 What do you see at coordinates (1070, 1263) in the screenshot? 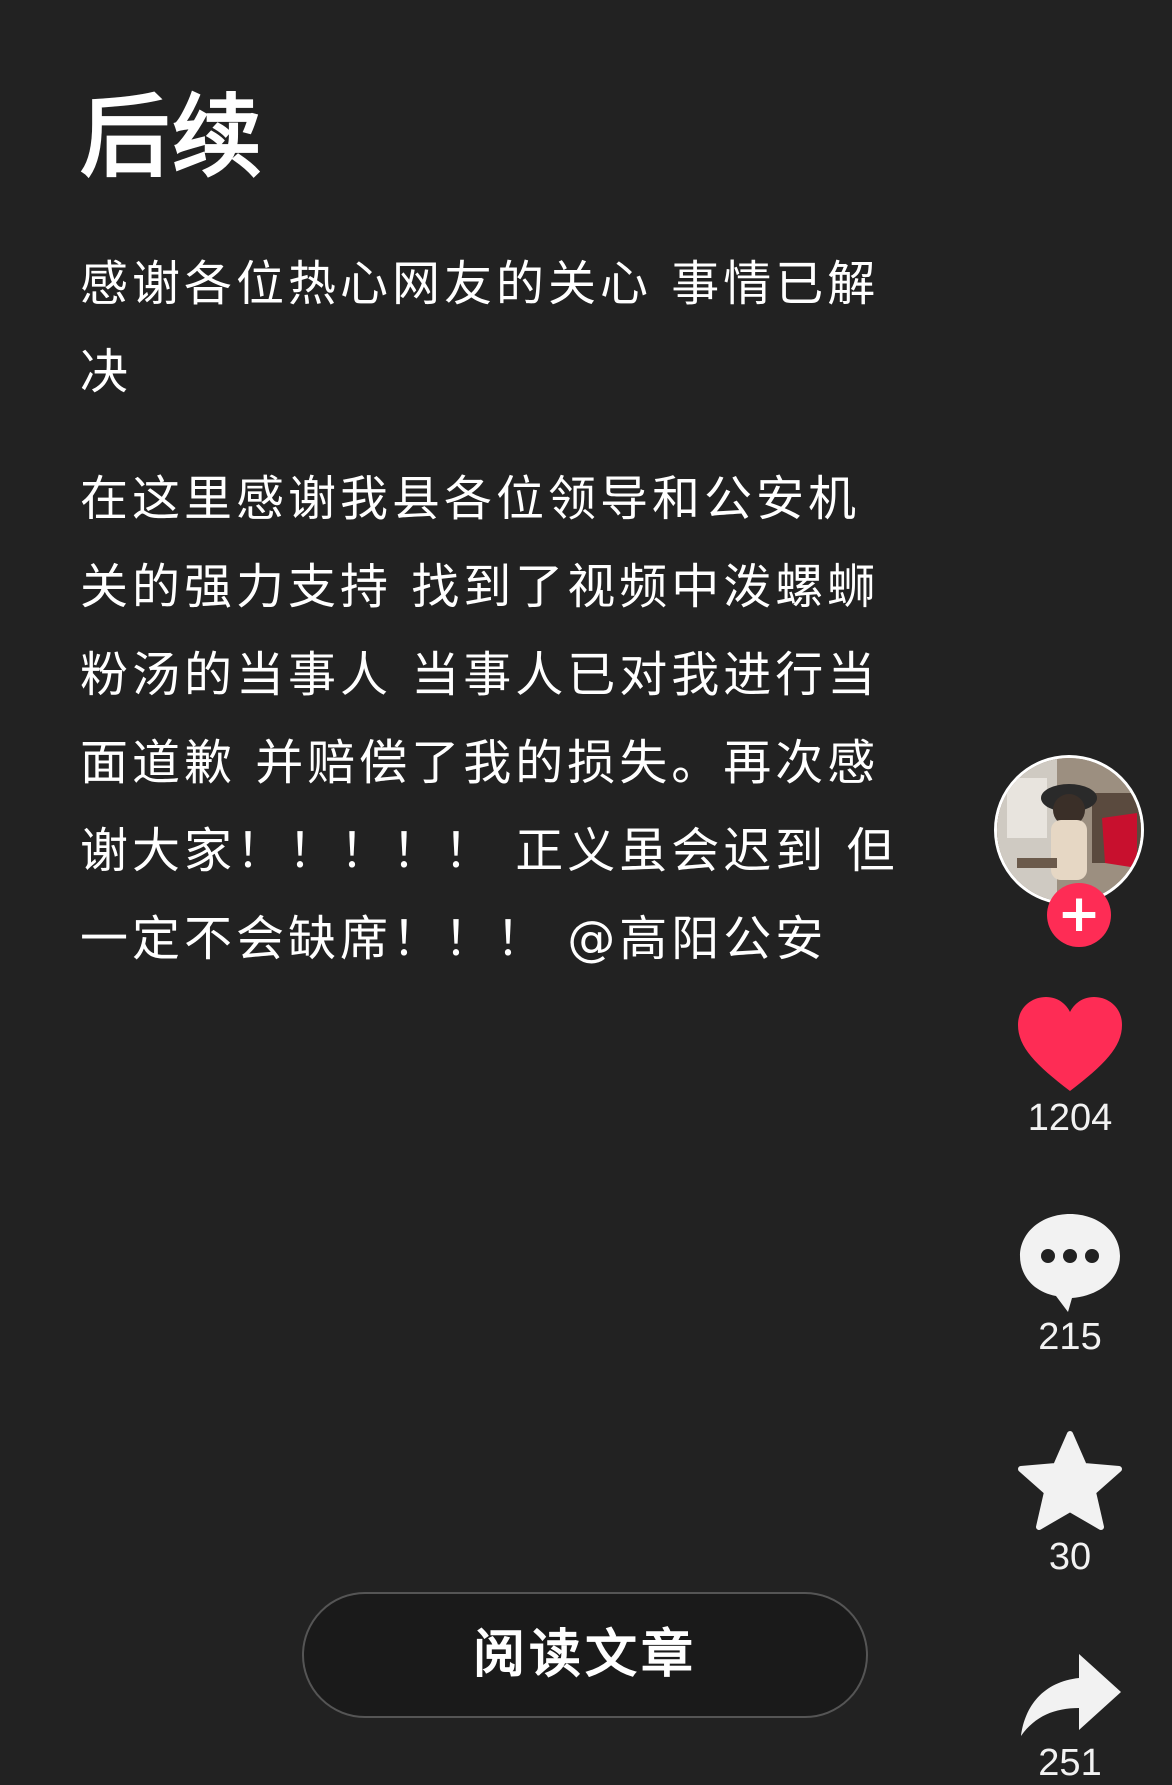
I see `comment-icon` at bounding box center [1070, 1263].